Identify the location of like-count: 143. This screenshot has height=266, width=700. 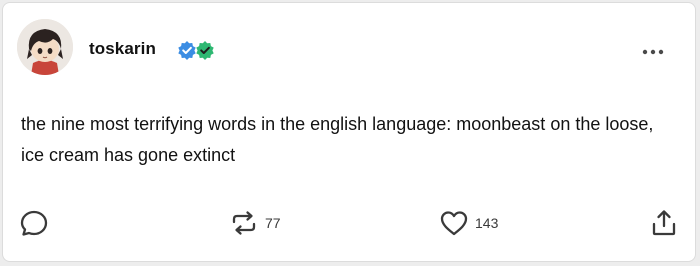
(487, 223).